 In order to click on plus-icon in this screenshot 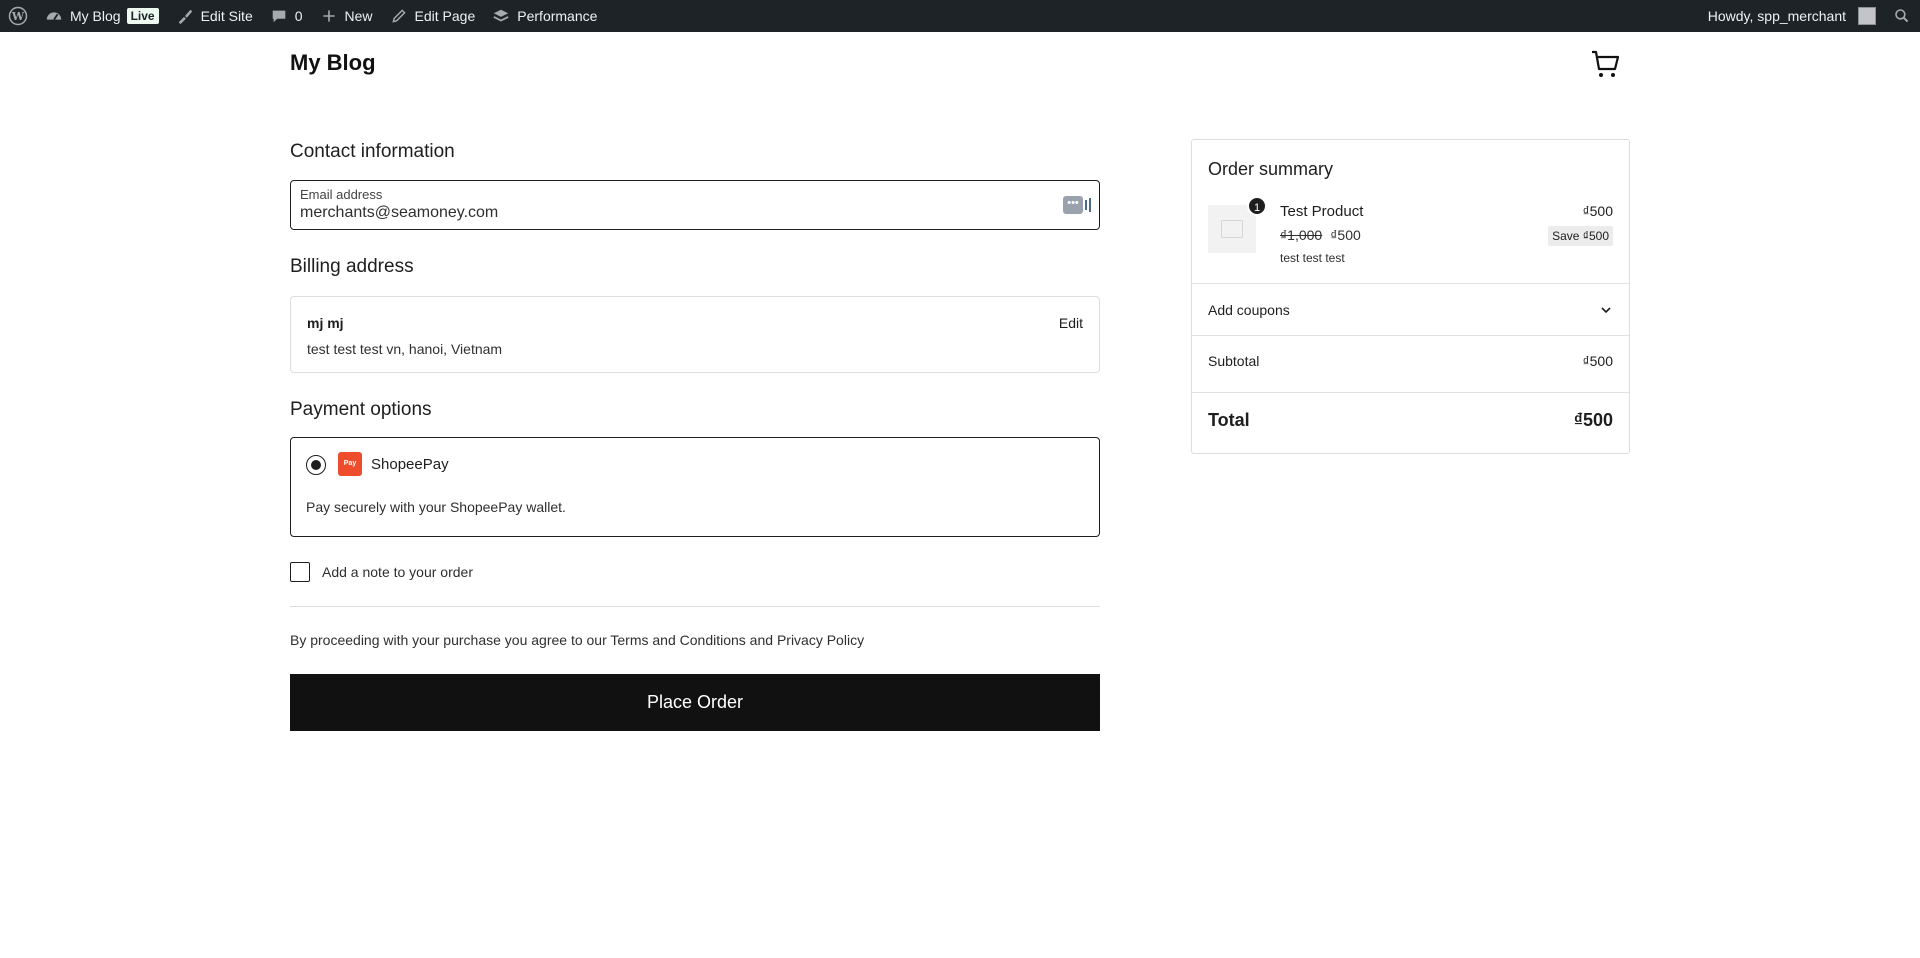, I will do `click(329, 16)`.